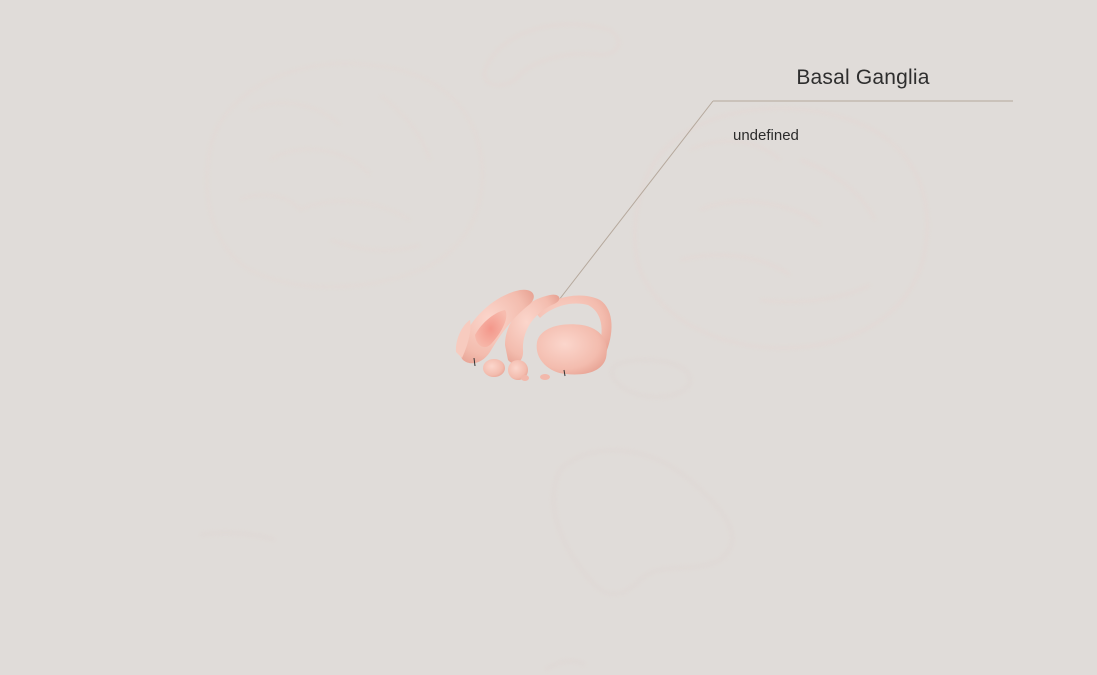 The width and height of the screenshot is (1097, 675). Describe the element at coordinates (781, 228) in the screenshot. I see `ghost-brain-right` at that location.